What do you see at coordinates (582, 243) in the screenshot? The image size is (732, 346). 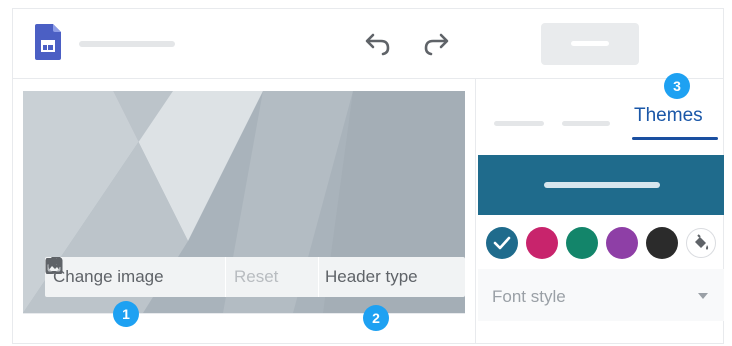 I see `color-swatch-green` at bounding box center [582, 243].